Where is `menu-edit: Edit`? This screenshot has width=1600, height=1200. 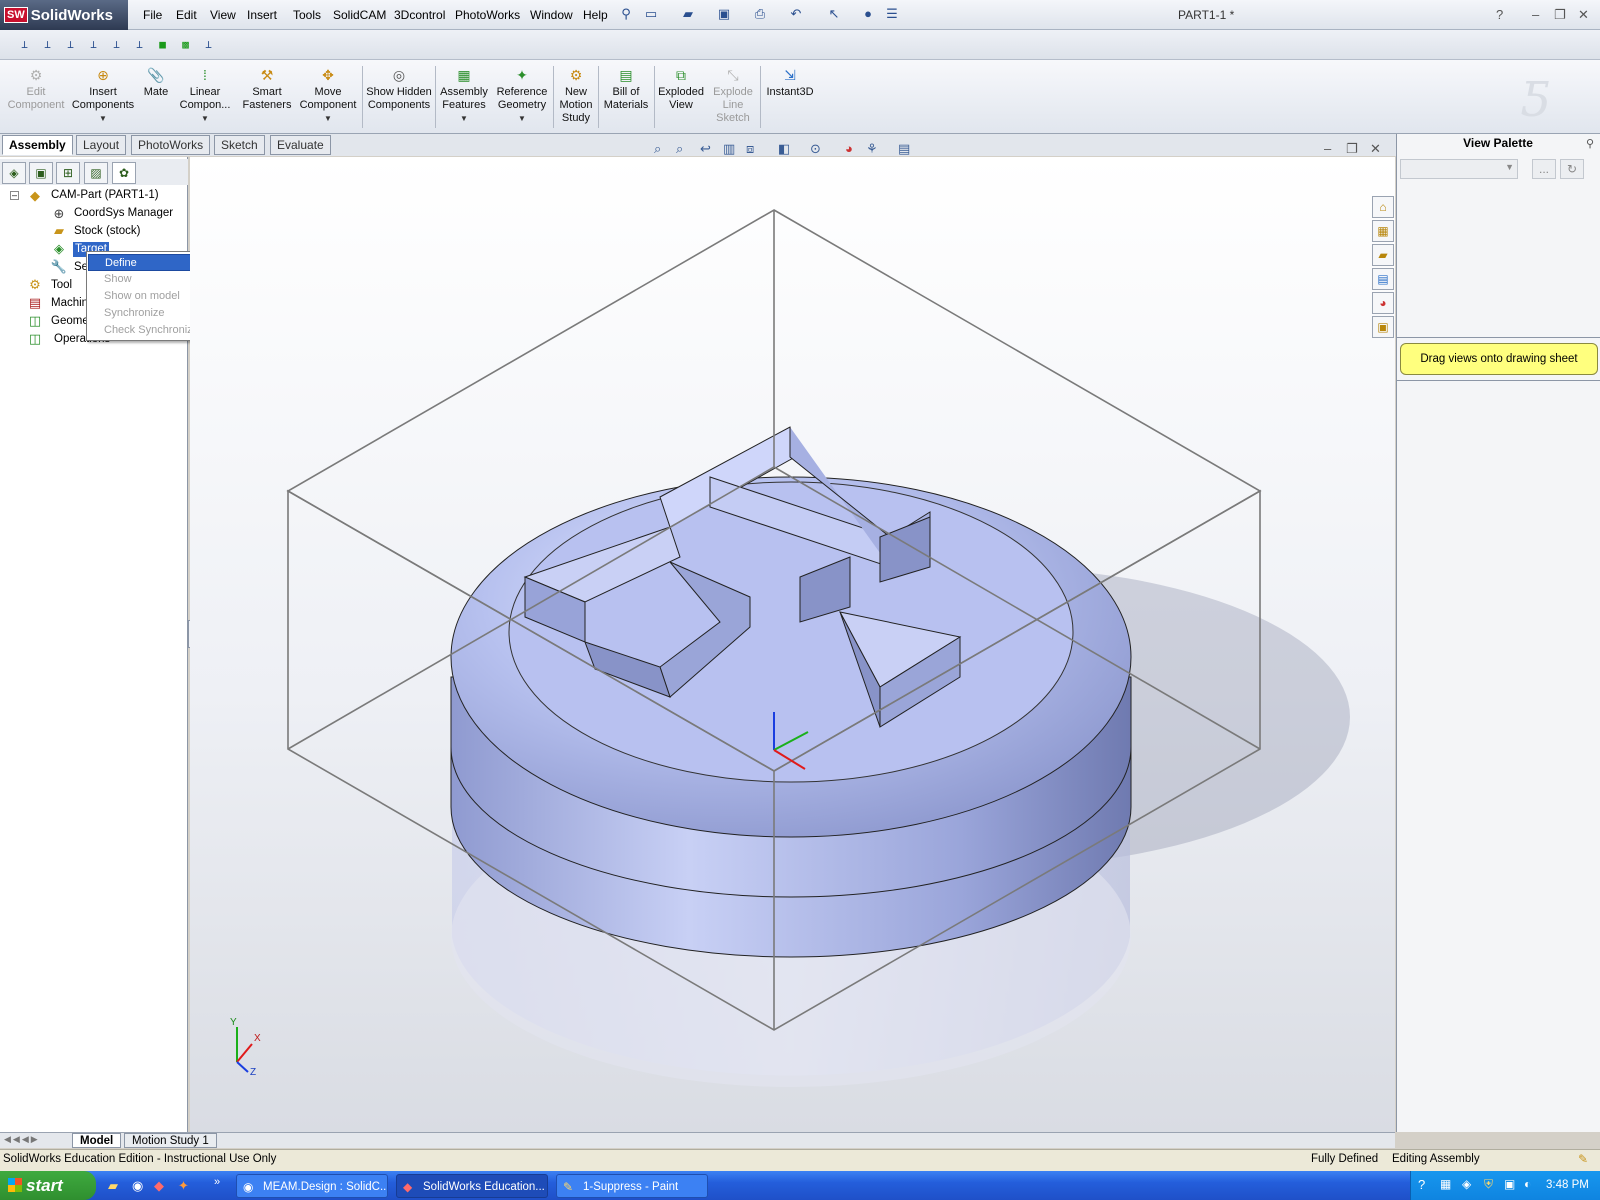
menu-edit: Edit is located at coordinates (186, 15).